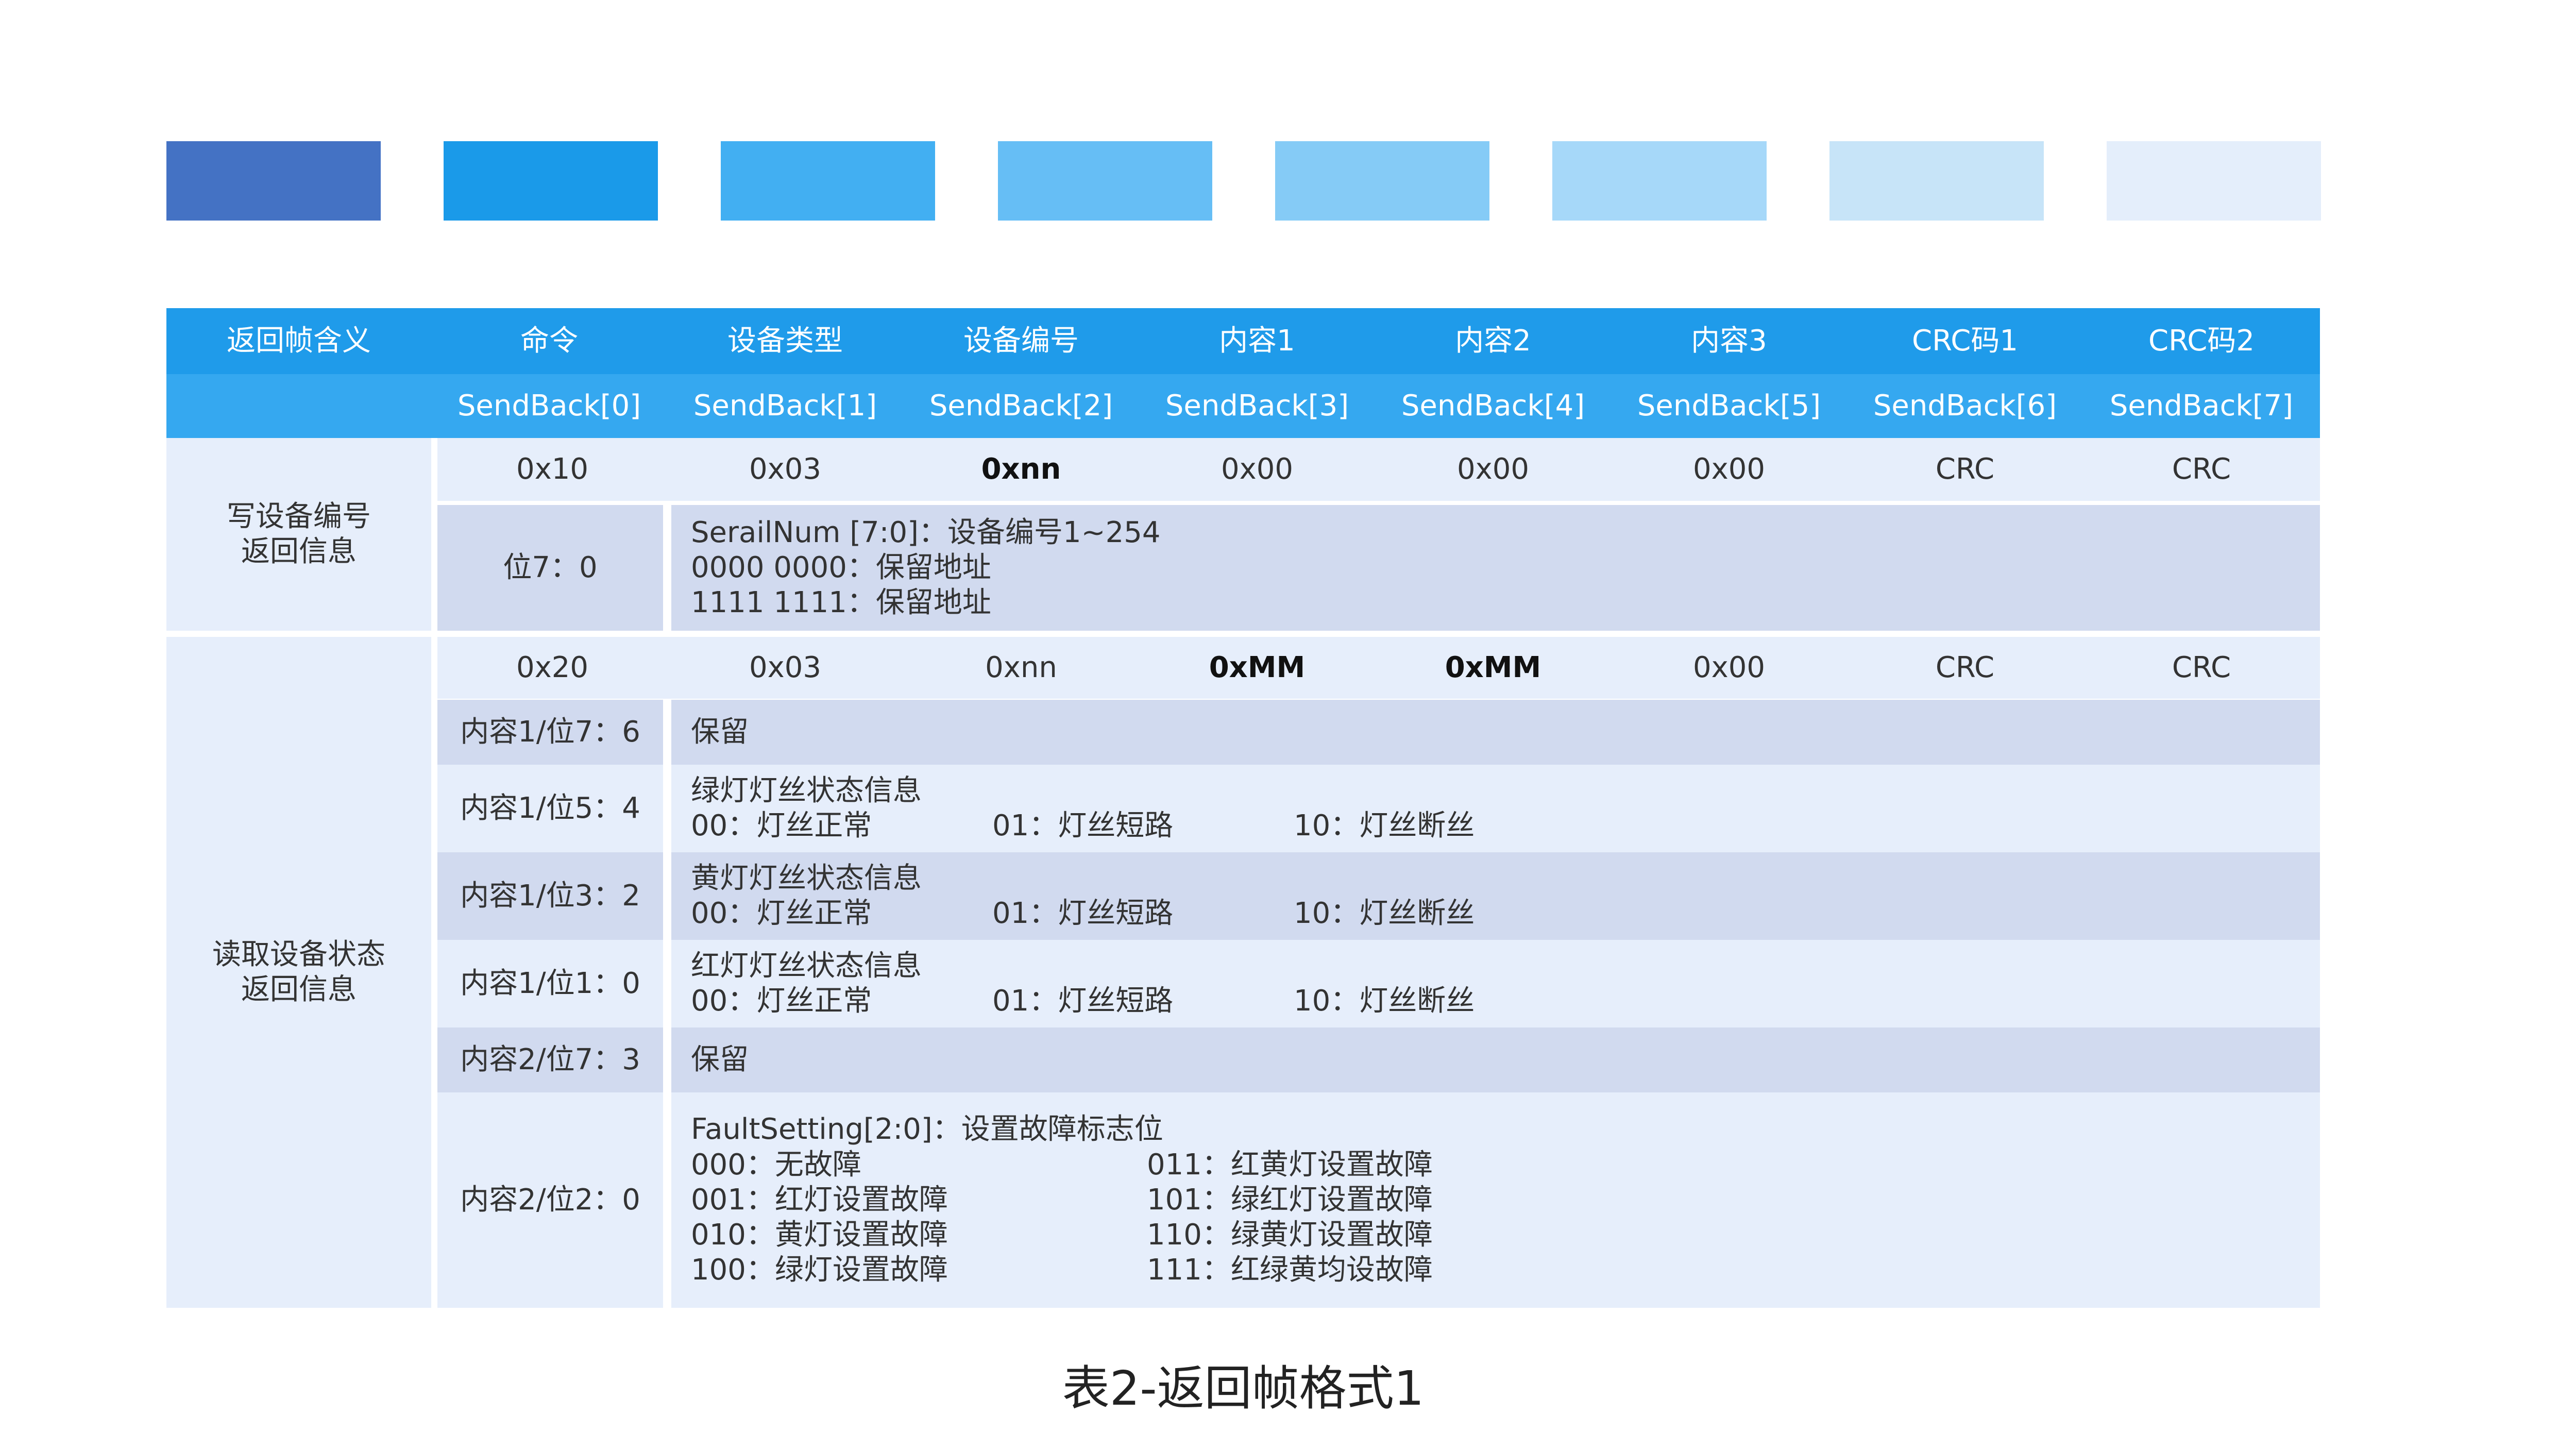  I want to click on bit-label: 内容2/位2：0, so click(550, 1200).